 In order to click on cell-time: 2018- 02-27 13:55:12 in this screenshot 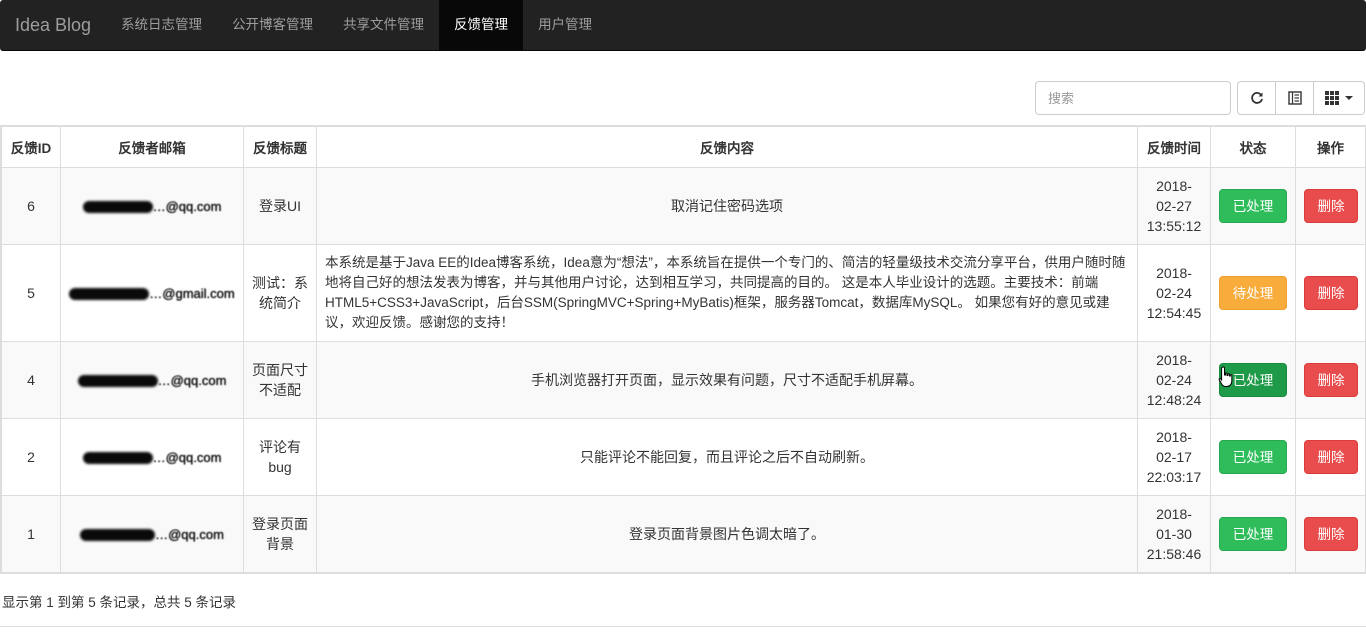, I will do `click(1174, 206)`.